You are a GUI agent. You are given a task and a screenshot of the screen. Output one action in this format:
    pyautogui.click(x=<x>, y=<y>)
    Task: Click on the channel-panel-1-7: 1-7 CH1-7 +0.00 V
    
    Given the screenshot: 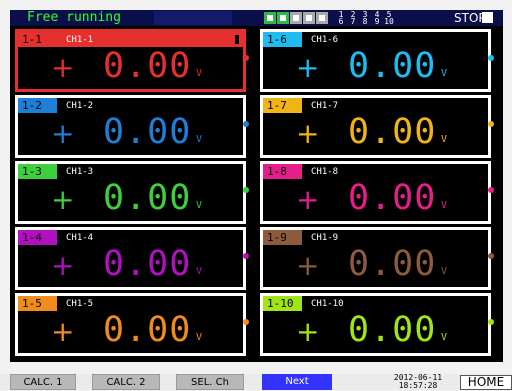 What is the action you would take?
    pyautogui.click(x=377, y=126)
    